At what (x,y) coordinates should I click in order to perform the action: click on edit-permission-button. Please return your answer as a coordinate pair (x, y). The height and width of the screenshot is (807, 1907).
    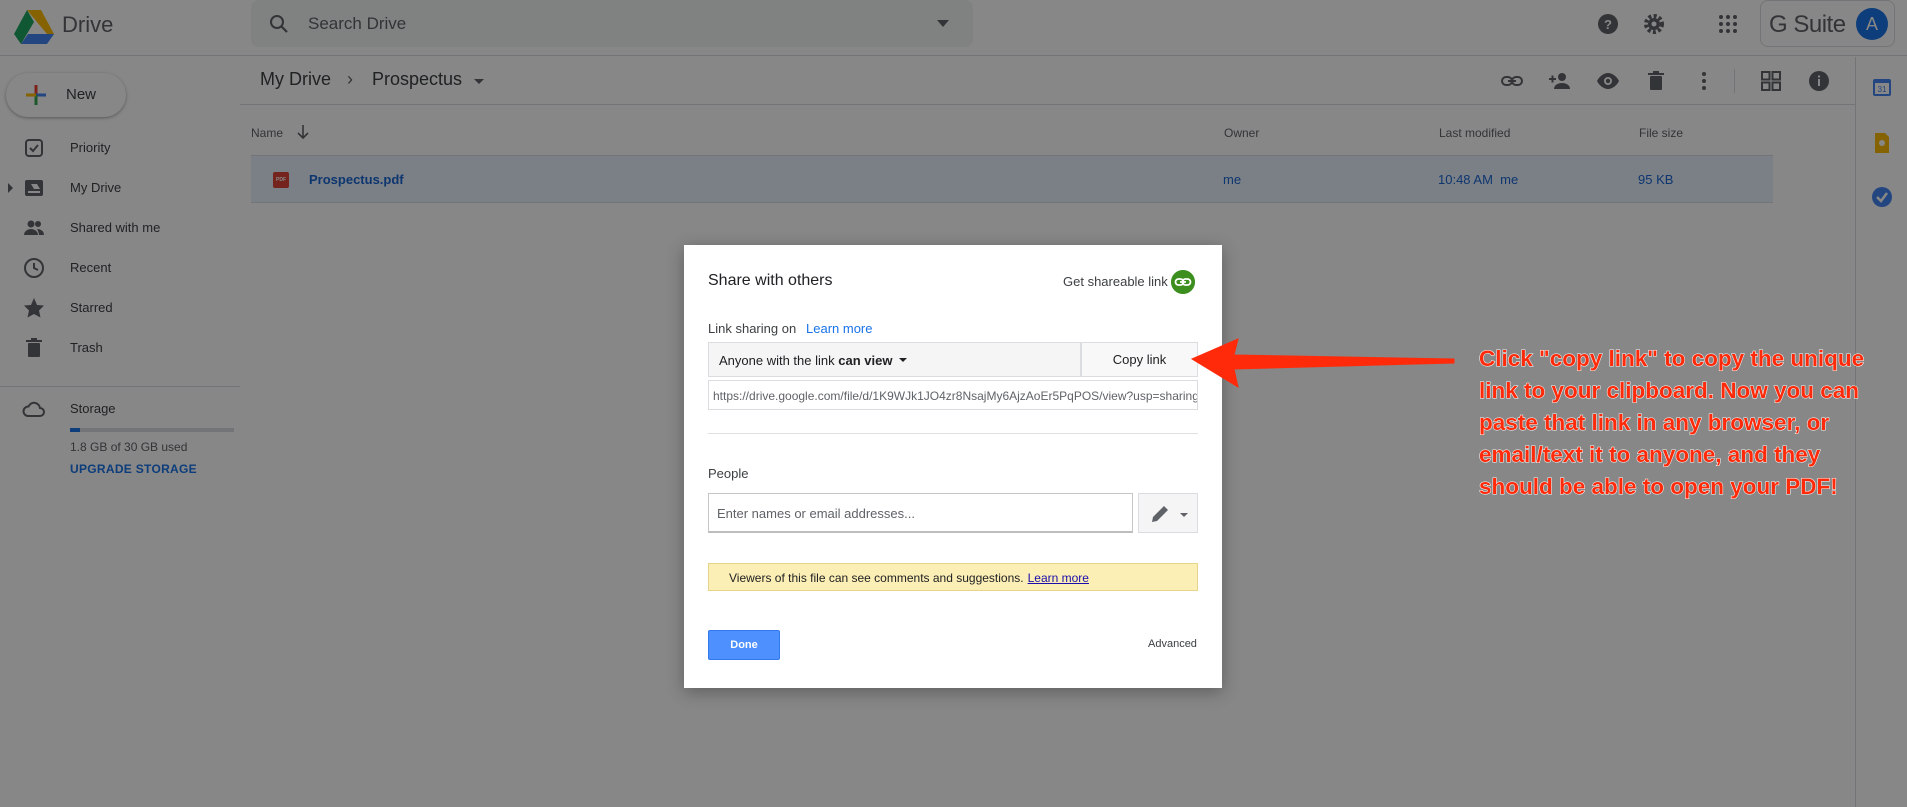
    Looking at the image, I should click on (1168, 513).